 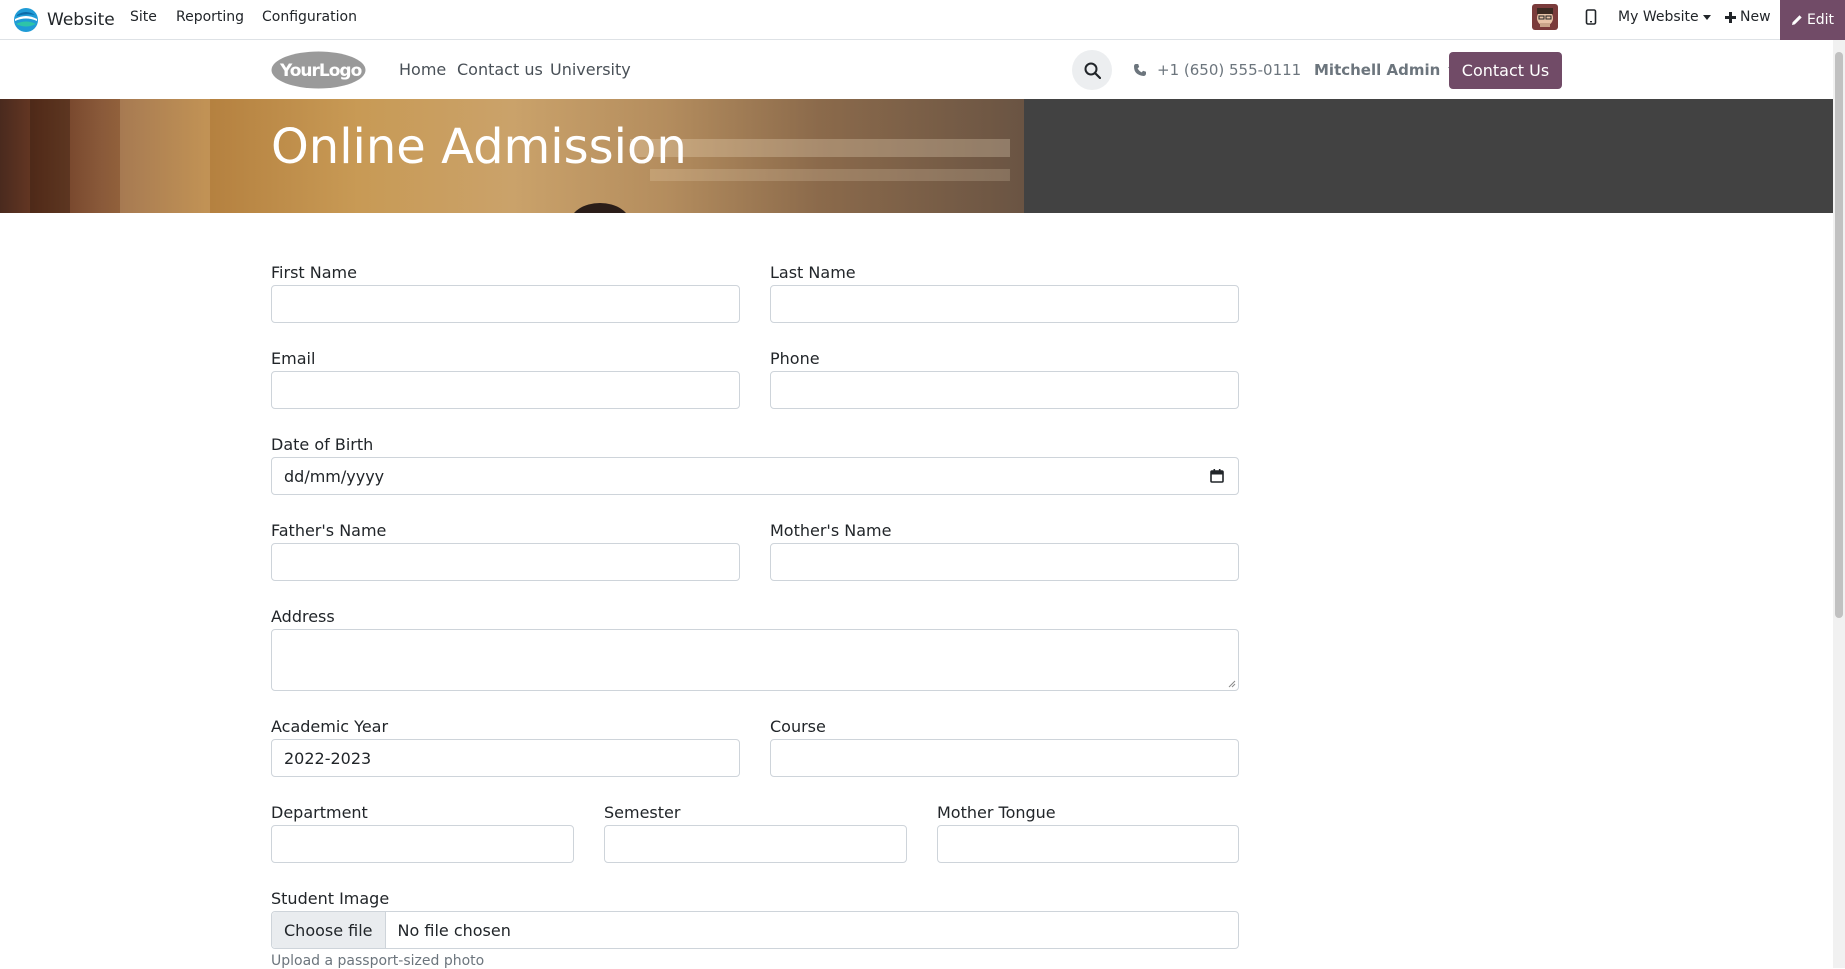 I want to click on search-icon, so click(x=1092, y=70).